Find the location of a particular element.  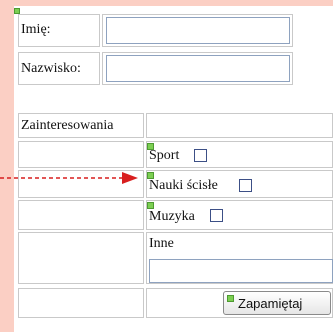

other-input is located at coordinates (241, 271).